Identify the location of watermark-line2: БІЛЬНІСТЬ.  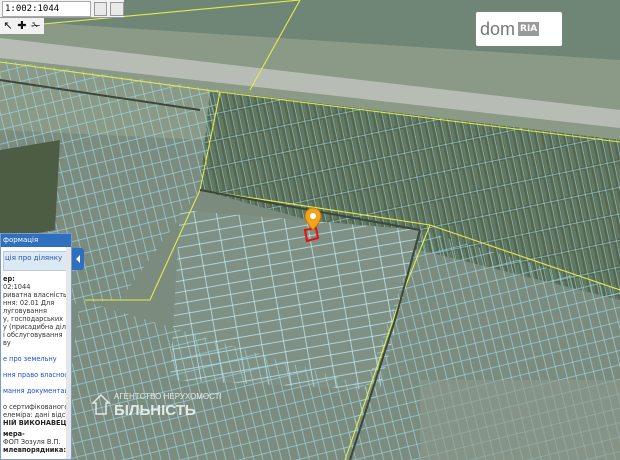
(155, 410).